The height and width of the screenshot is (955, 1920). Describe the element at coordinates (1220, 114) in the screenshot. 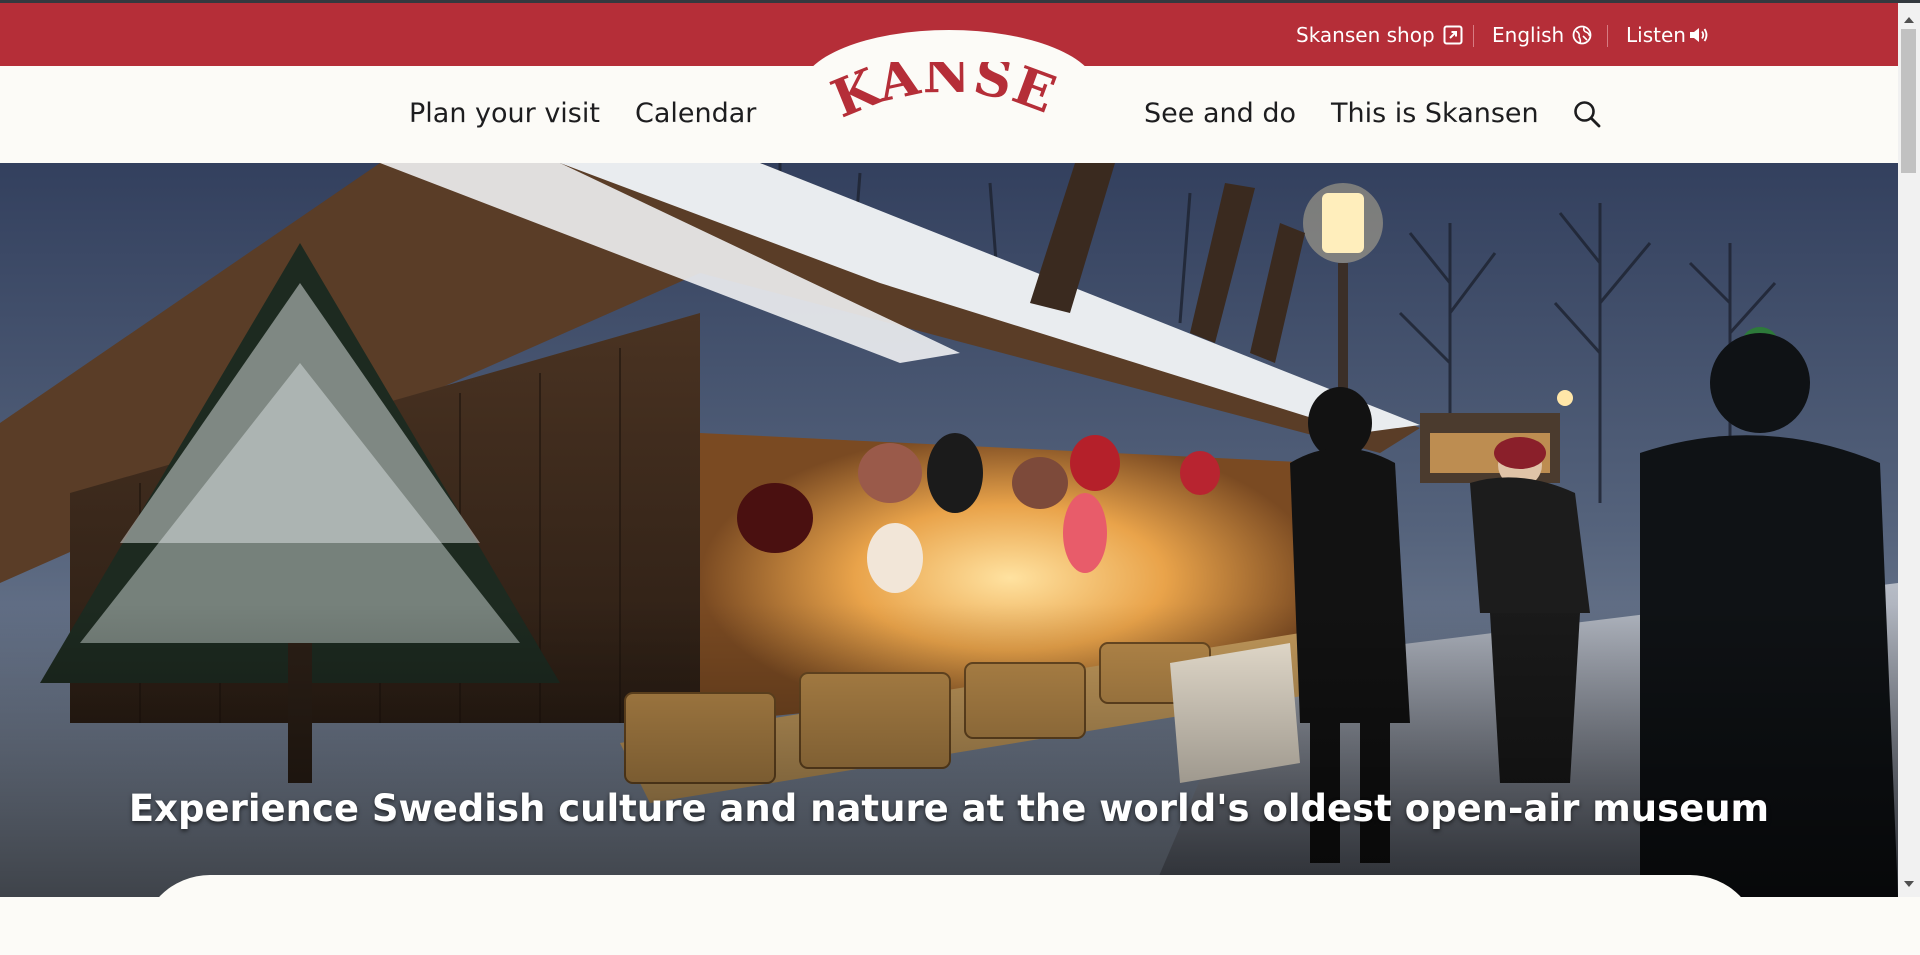

I see `nav-see-and-do: See and do` at that location.